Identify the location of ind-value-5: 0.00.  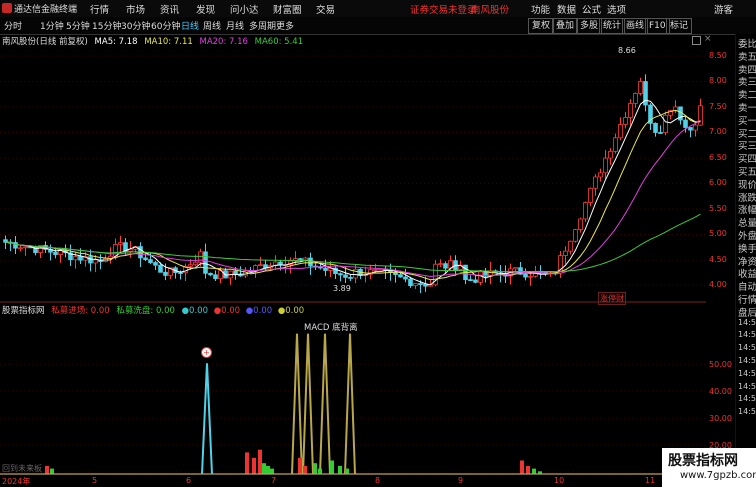
(263, 311).